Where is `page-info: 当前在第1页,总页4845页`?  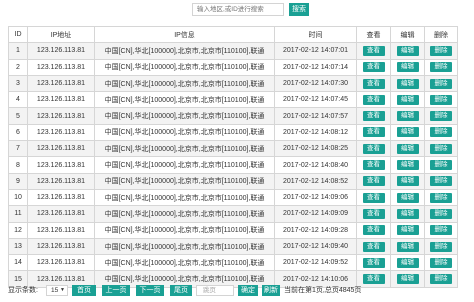 page-info: 当前在第1页,总页4845页 is located at coordinates (323, 290).